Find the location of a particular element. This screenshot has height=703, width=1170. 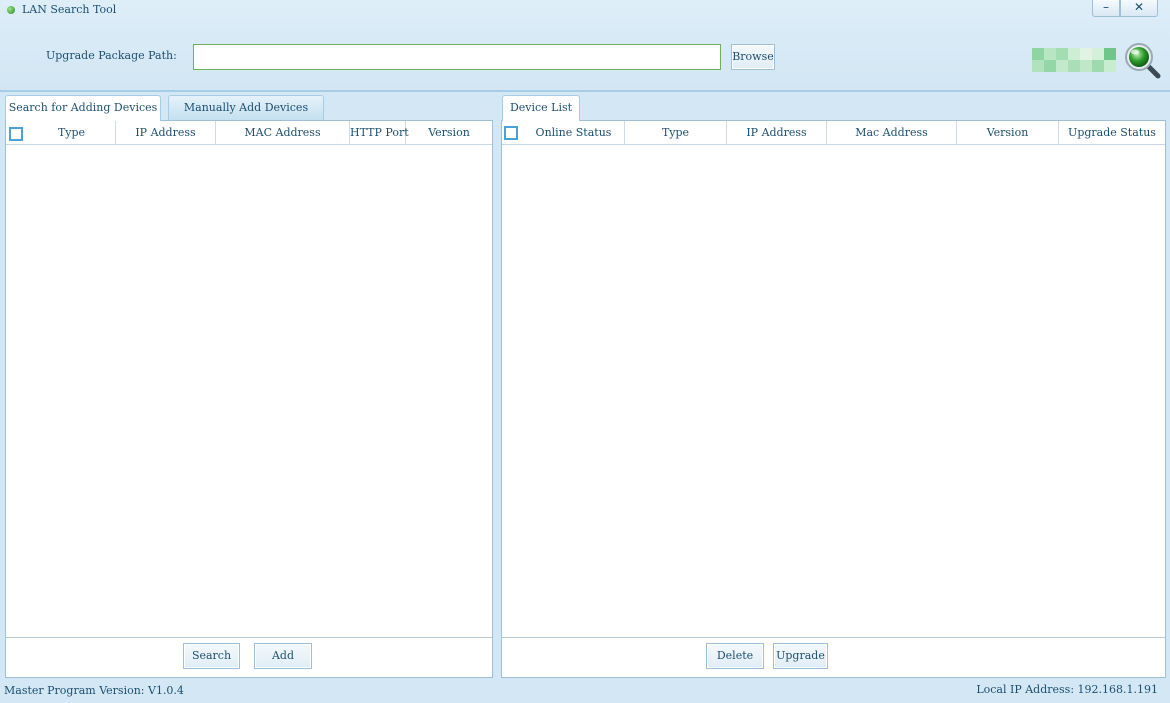

logo-mosaic is located at coordinates (1079, 60).